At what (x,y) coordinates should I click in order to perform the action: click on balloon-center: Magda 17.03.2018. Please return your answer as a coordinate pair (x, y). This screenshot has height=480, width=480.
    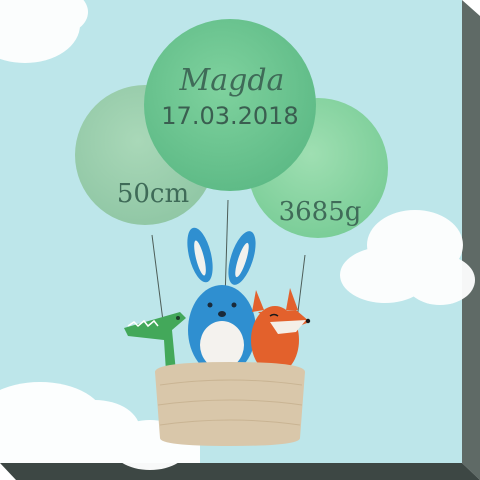
    Looking at the image, I should click on (230, 105).